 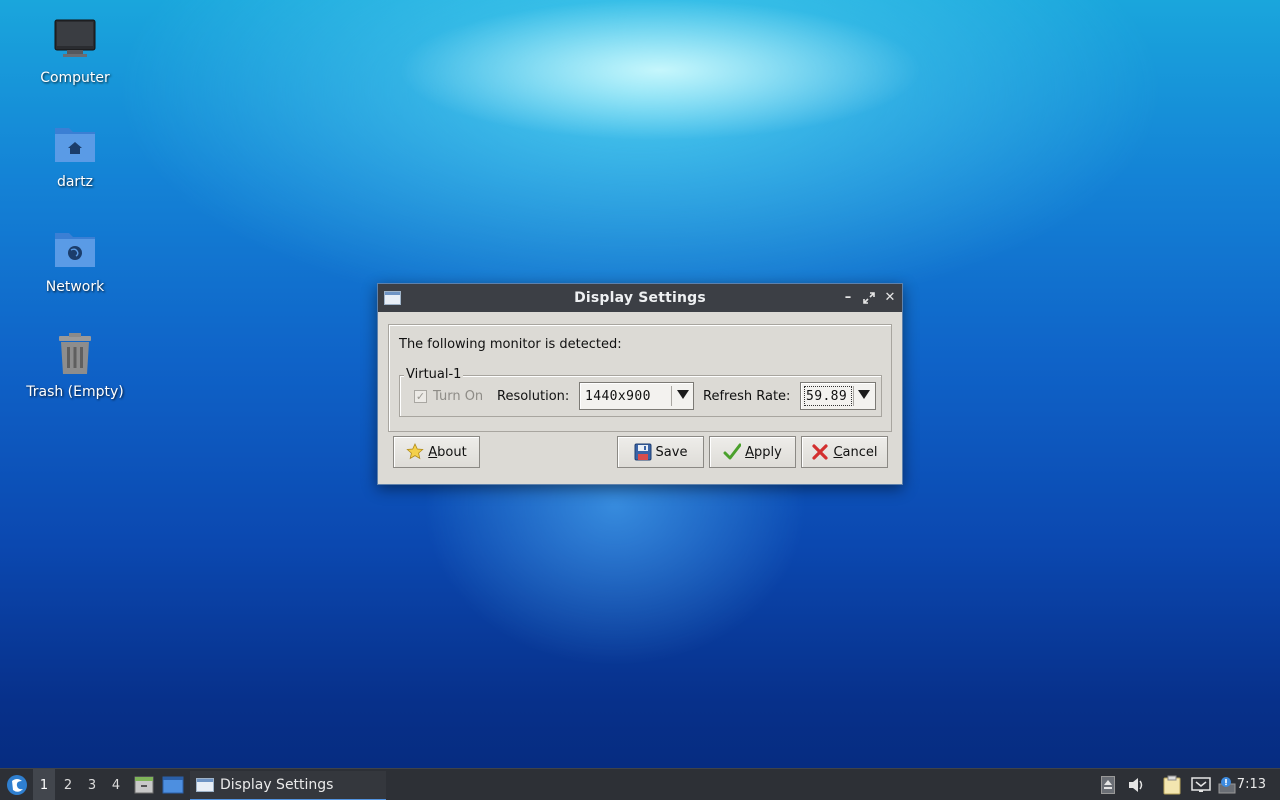 I want to click on clock: 7:13, so click(x=1251, y=784).